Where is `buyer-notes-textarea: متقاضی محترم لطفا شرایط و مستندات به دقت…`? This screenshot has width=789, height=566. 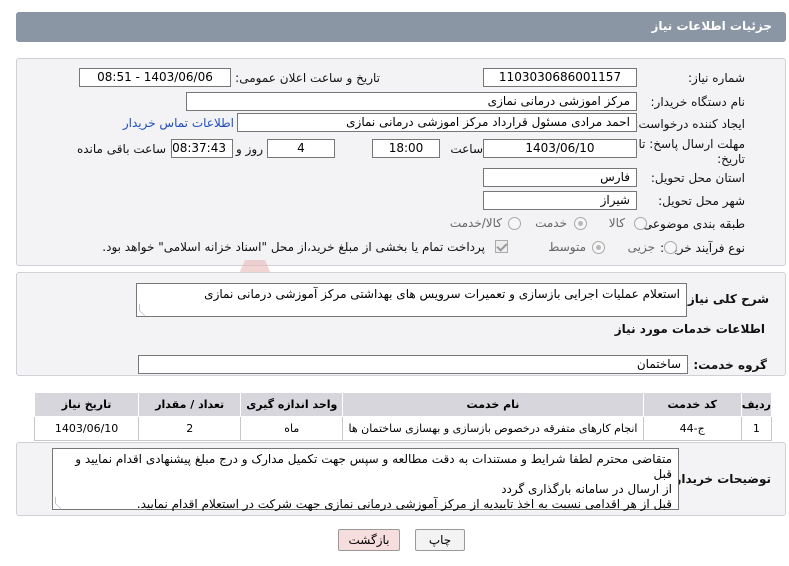 buyer-notes-textarea: متقاضی محترم لطفا شرایط و مستندات به دقت… is located at coordinates (365, 479).